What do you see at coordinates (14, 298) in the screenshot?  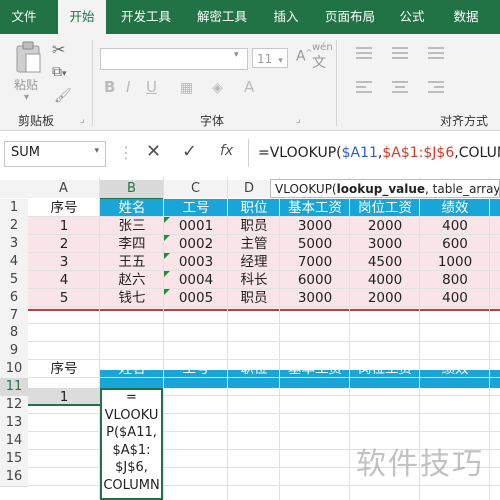 I see `row-header: 6` at bounding box center [14, 298].